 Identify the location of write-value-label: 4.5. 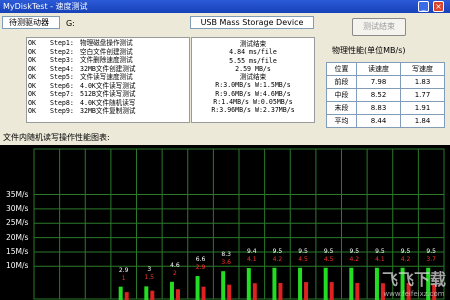
(328, 259).